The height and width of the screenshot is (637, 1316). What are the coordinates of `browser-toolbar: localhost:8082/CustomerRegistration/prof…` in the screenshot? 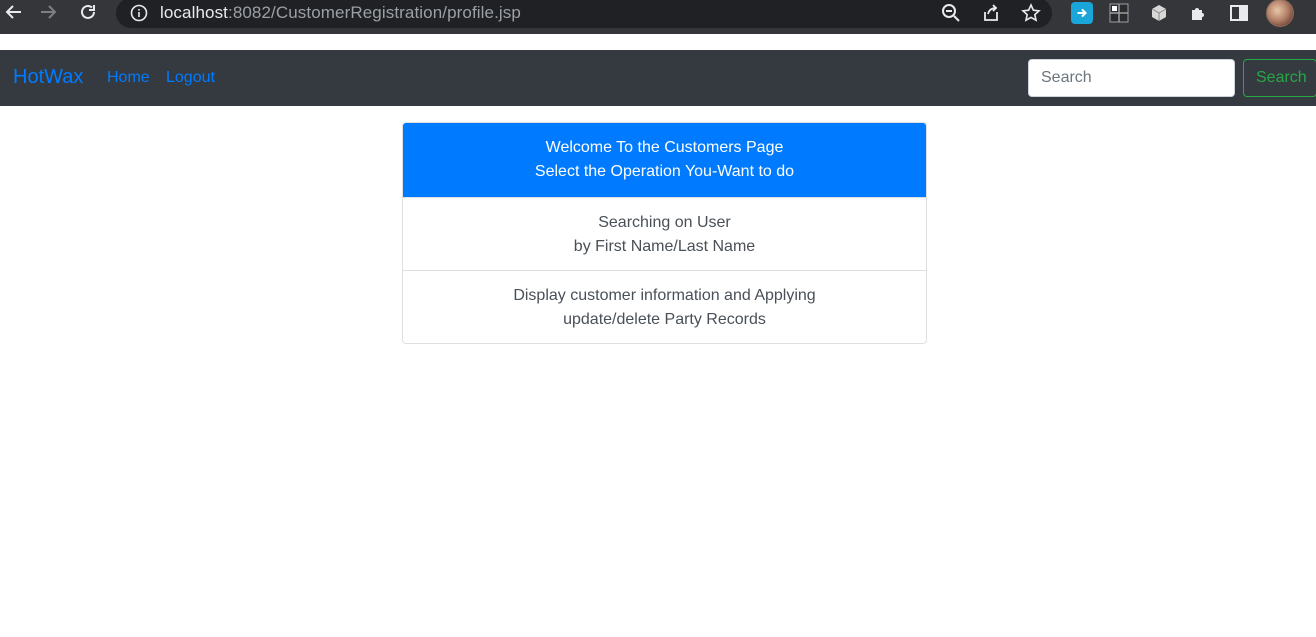 It's located at (658, 17).